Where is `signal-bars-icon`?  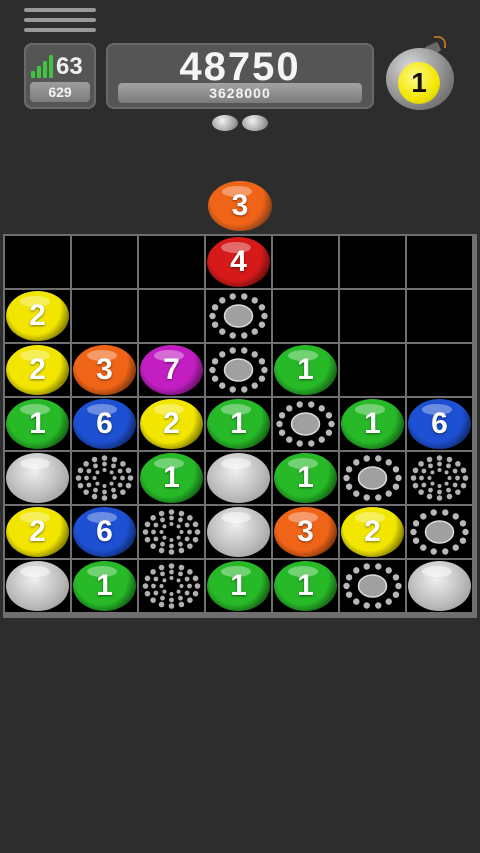
signal-bars-icon is located at coordinates (42, 66).